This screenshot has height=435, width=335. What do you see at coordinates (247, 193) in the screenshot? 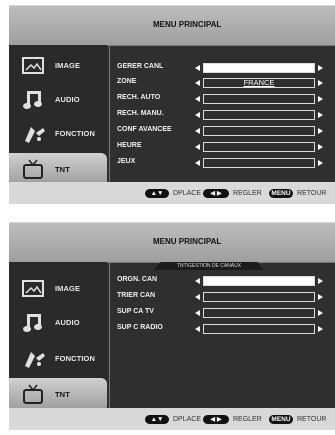
I see `hint-adjust-label: REGLER` at bounding box center [247, 193].